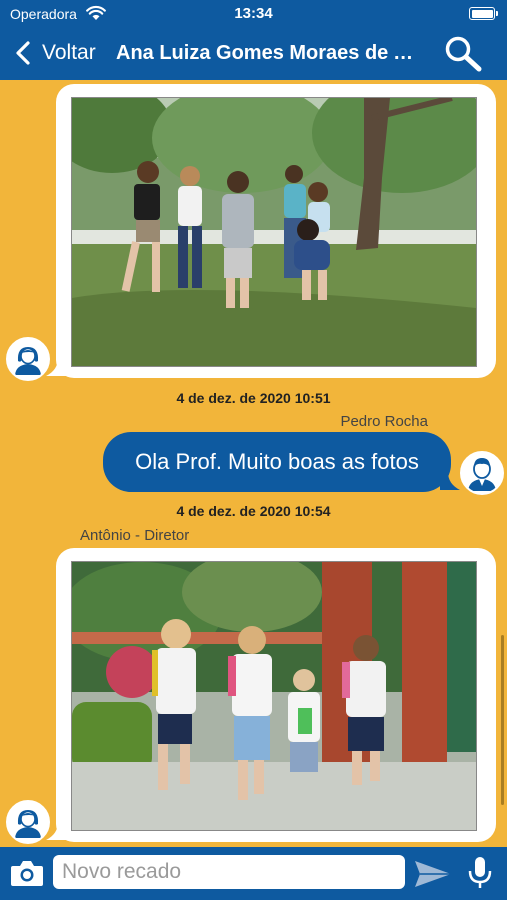 The width and height of the screenshot is (507, 900). What do you see at coordinates (268, 53) in the screenshot?
I see `page-title: Ana Luiza Gomes Moraes de Almeida` at bounding box center [268, 53].